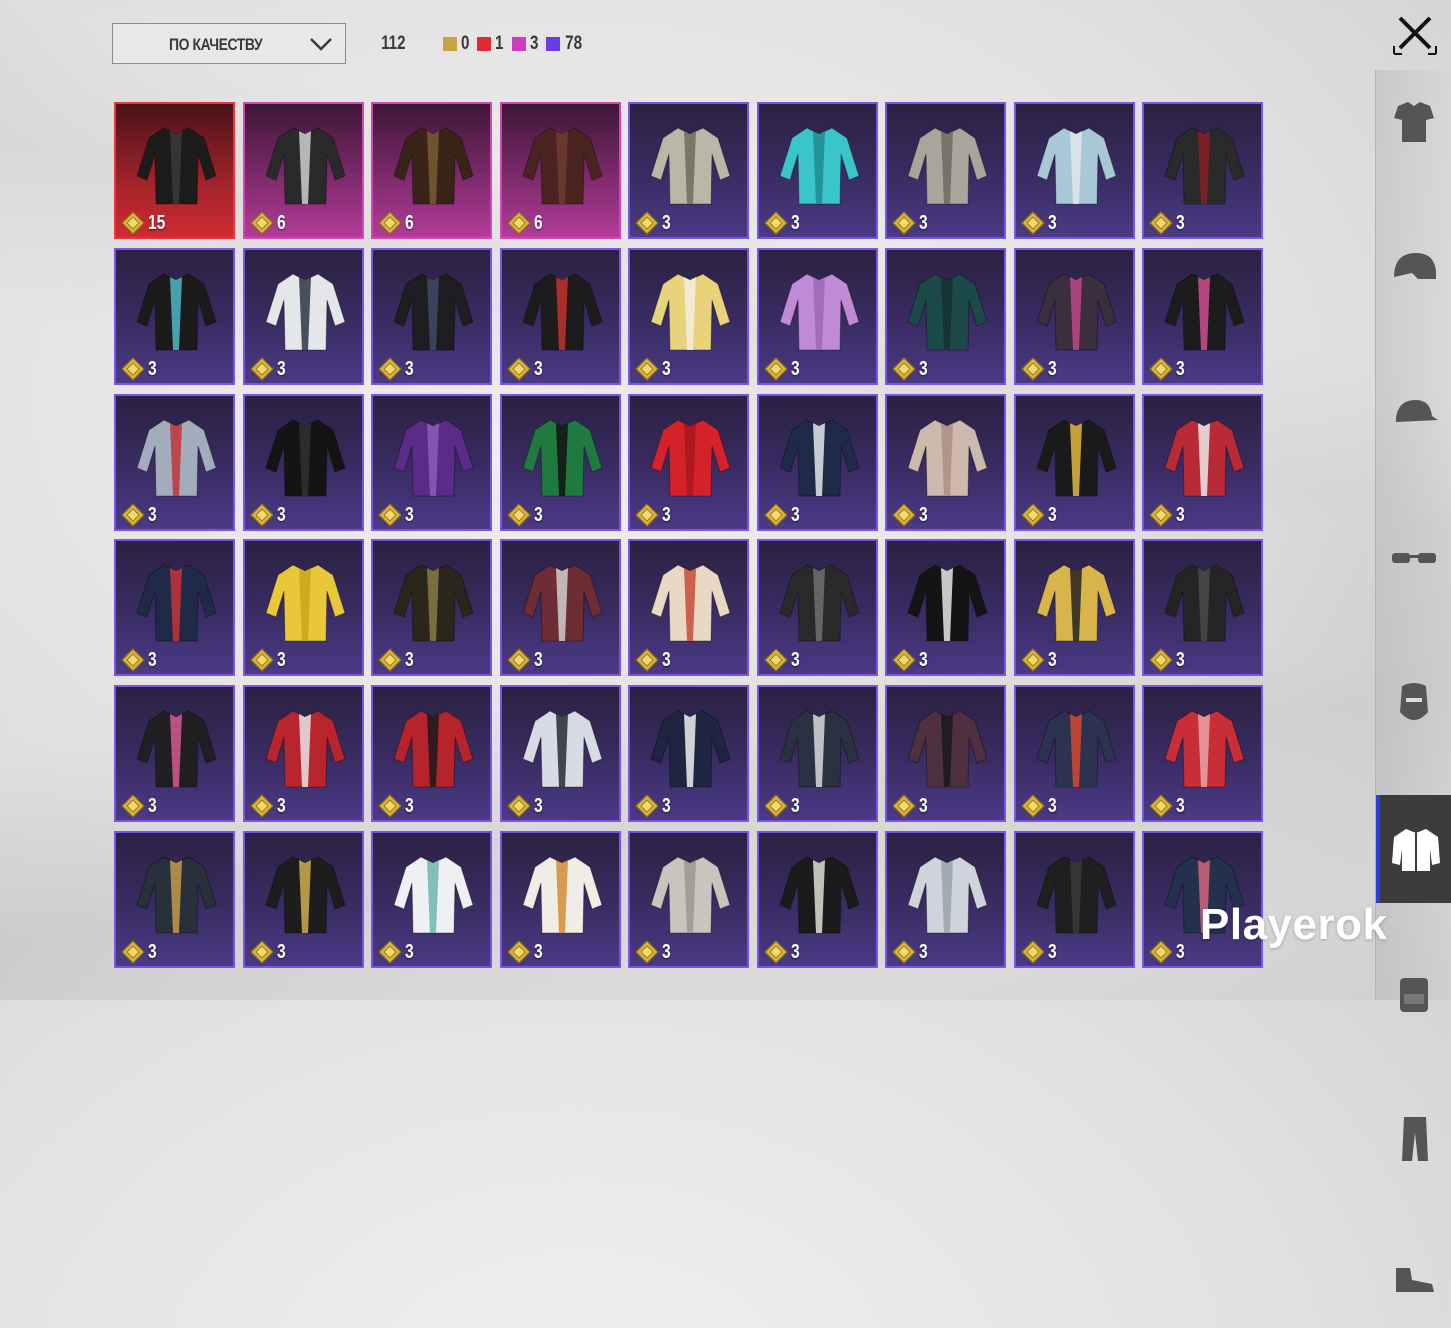 Image resolution: width=1451 pixels, height=1328 pixels. What do you see at coordinates (1413, 124) in the screenshot?
I see `outfit-tab` at bounding box center [1413, 124].